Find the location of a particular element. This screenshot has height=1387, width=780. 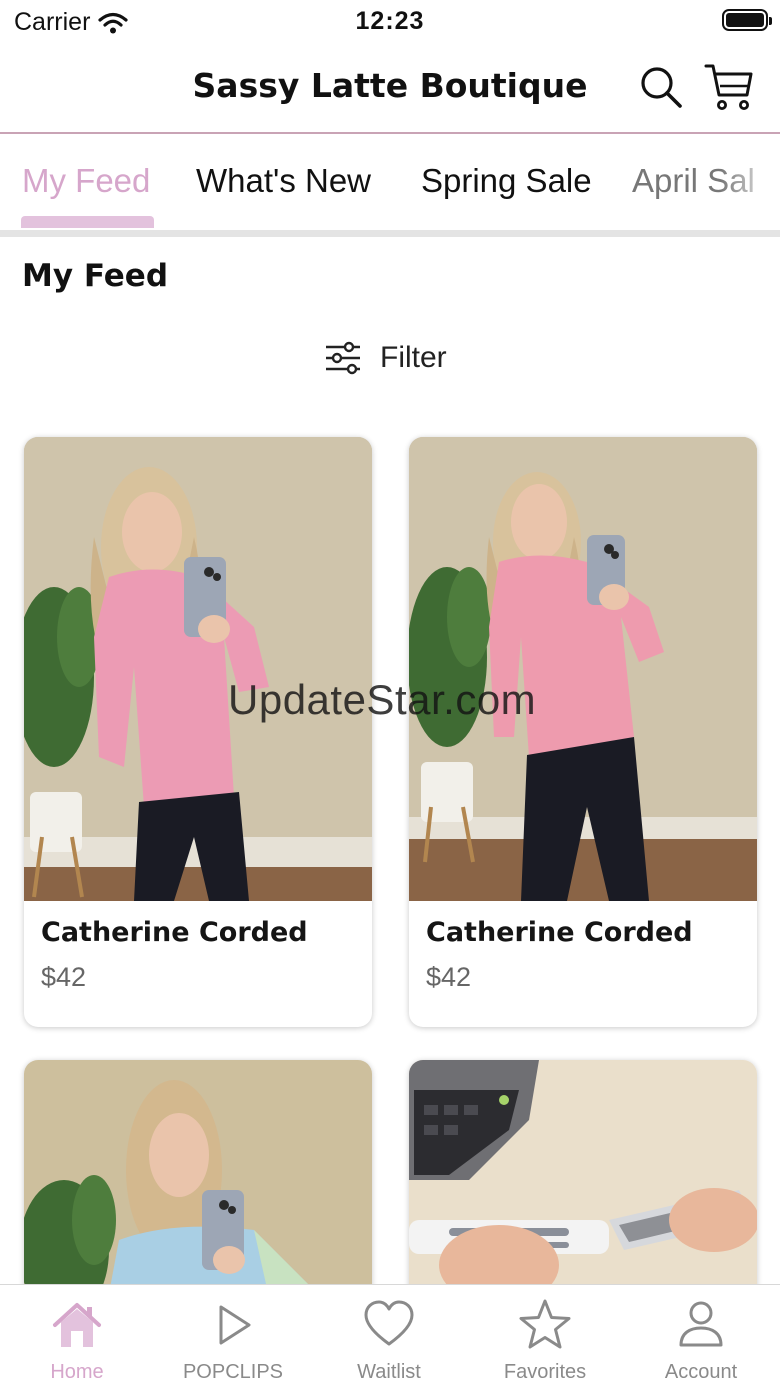

cart-button is located at coordinates (729, 87).